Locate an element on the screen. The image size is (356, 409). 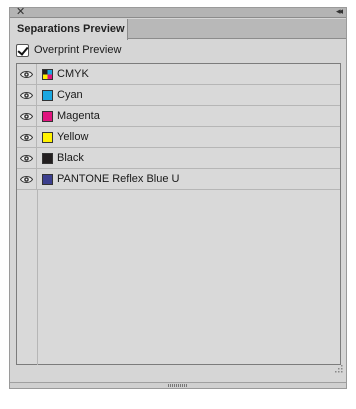
overprint-preview-label: Overprint Preview is located at coordinates (78, 50).